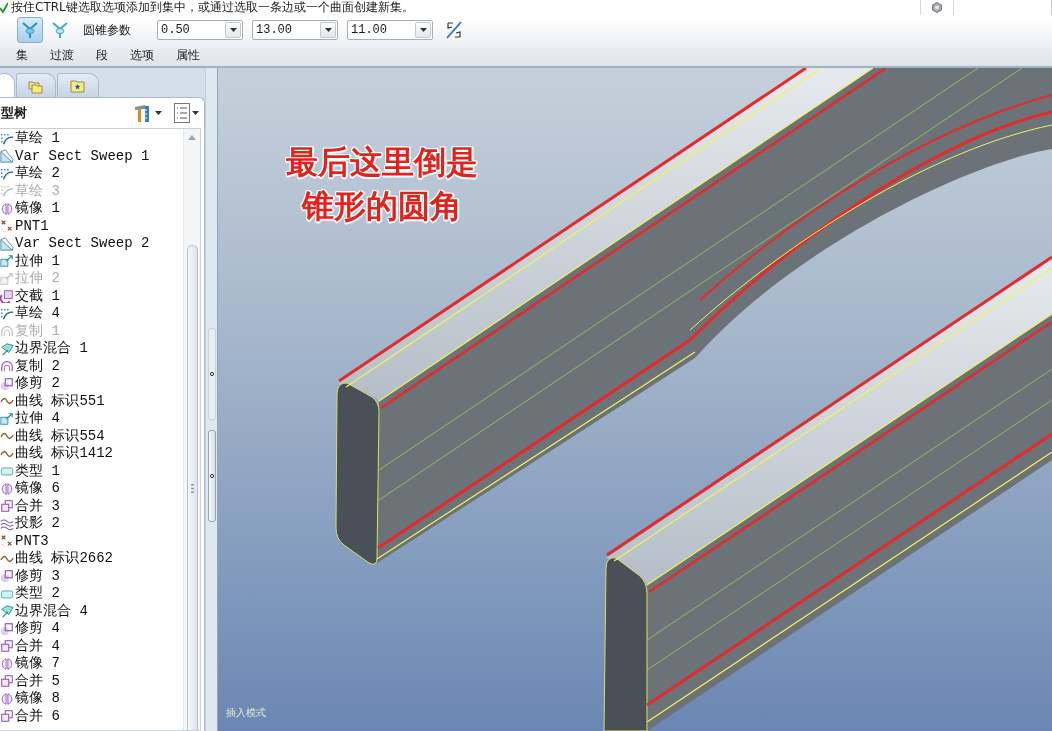  I want to click on intersect-icon, so click(7, 296).